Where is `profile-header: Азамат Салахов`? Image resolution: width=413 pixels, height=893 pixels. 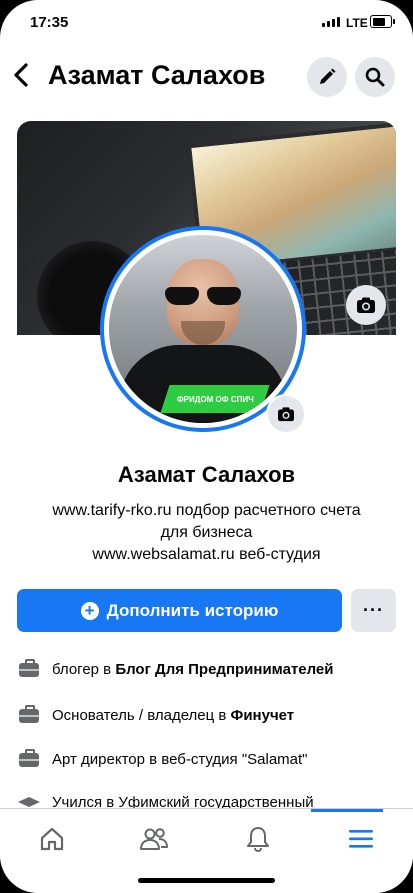
profile-header: Азамат Салахов is located at coordinates (206, 78).